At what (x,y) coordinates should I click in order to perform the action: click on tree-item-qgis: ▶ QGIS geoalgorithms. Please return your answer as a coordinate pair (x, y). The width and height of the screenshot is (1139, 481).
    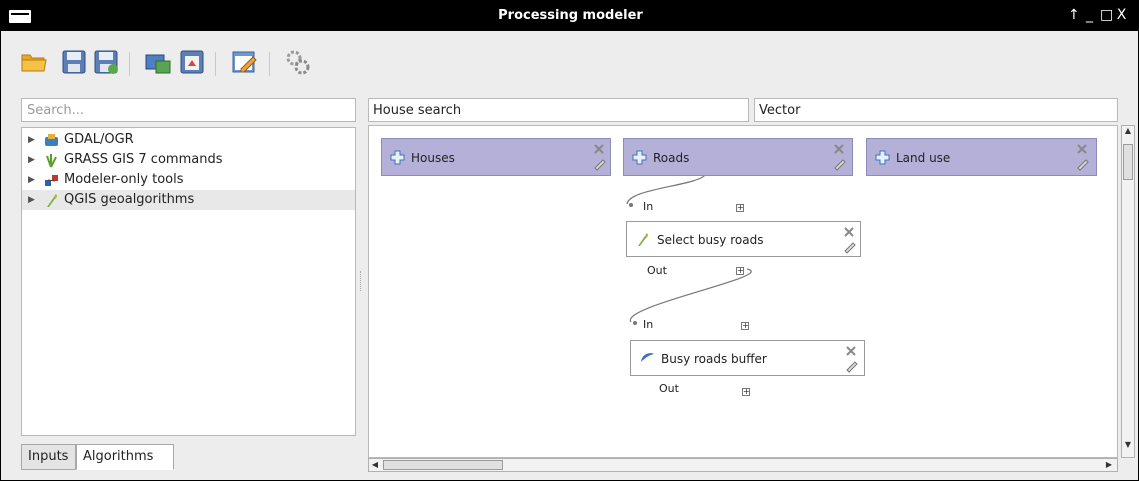
    Looking at the image, I should click on (188, 200).